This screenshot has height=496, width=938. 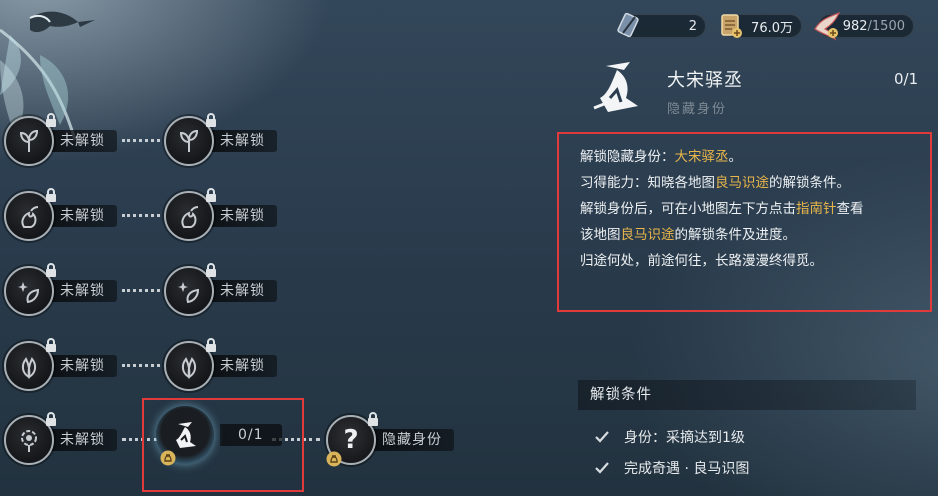 What do you see at coordinates (688, 235) in the screenshot?
I see `desc-line-4: 该地图良马识途的解锁条件及进度。` at bounding box center [688, 235].